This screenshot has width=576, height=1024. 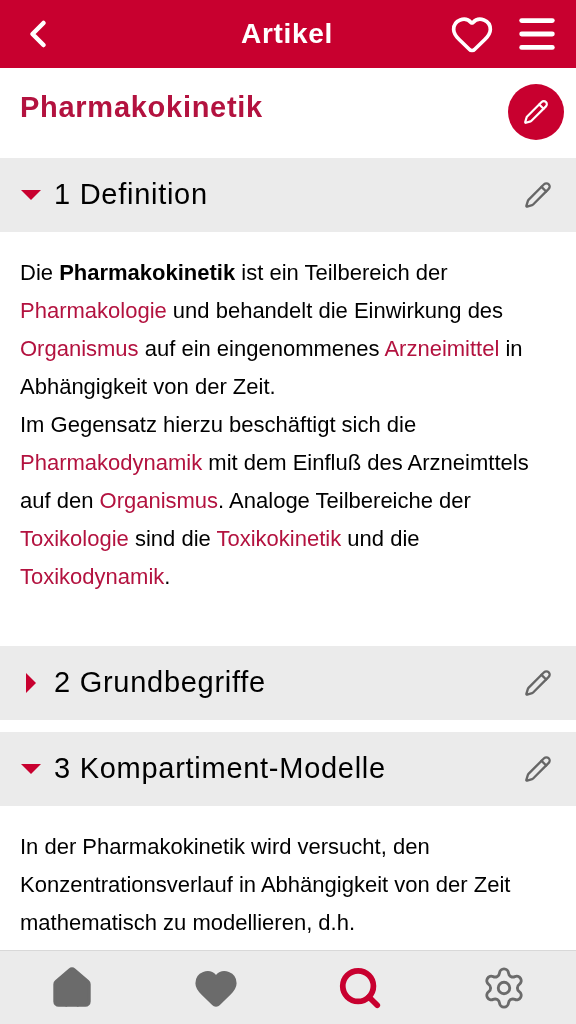 What do you see at coordinates (442, 348) in the screenshot?
I see `article-link: Arzneimittel` at bounding box center [442, 348].